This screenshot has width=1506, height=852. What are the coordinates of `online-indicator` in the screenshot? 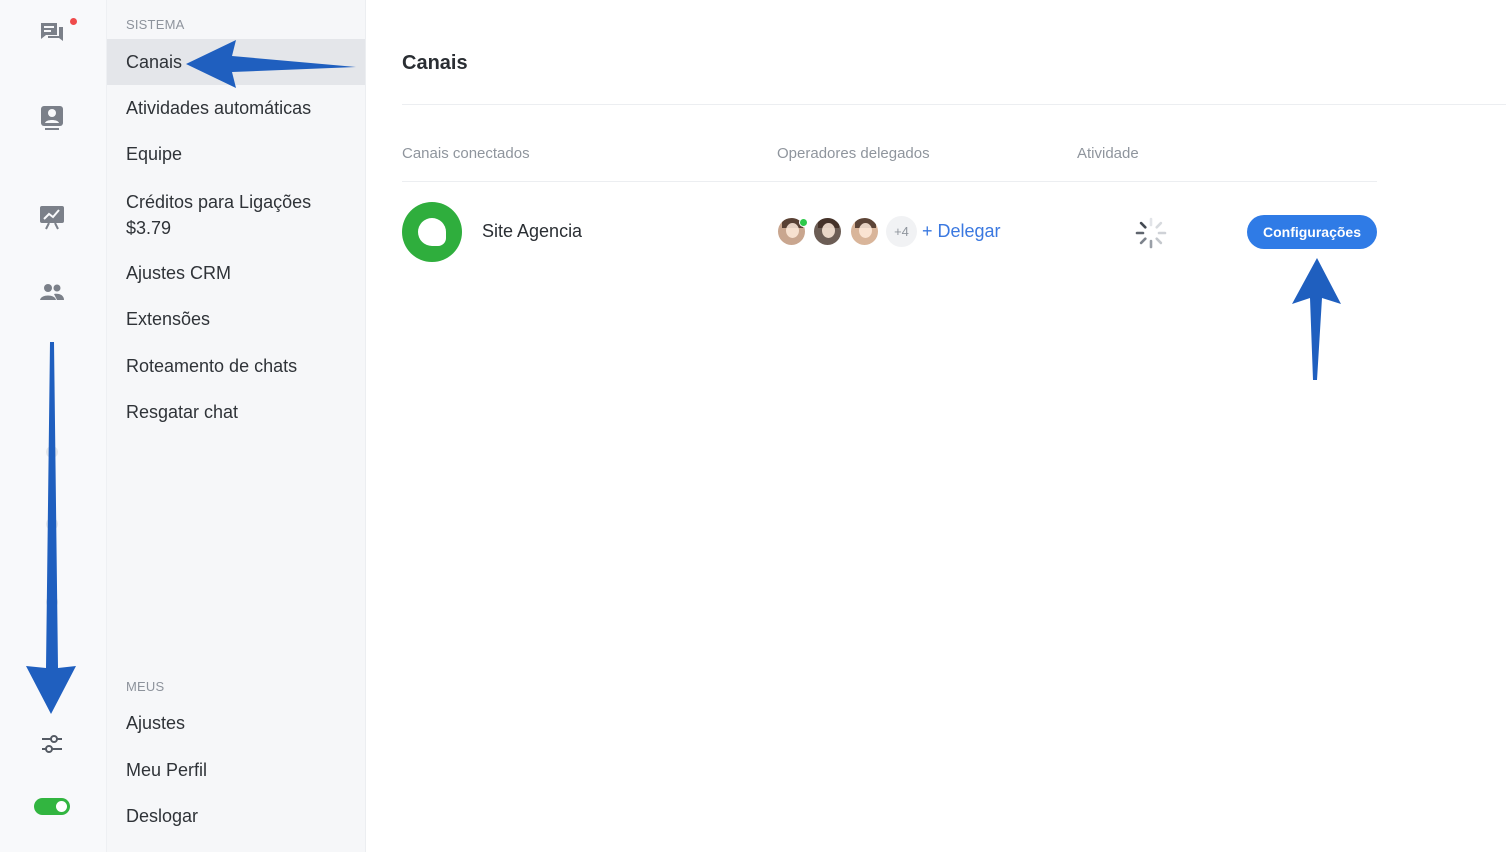 It's located at (803, 222).